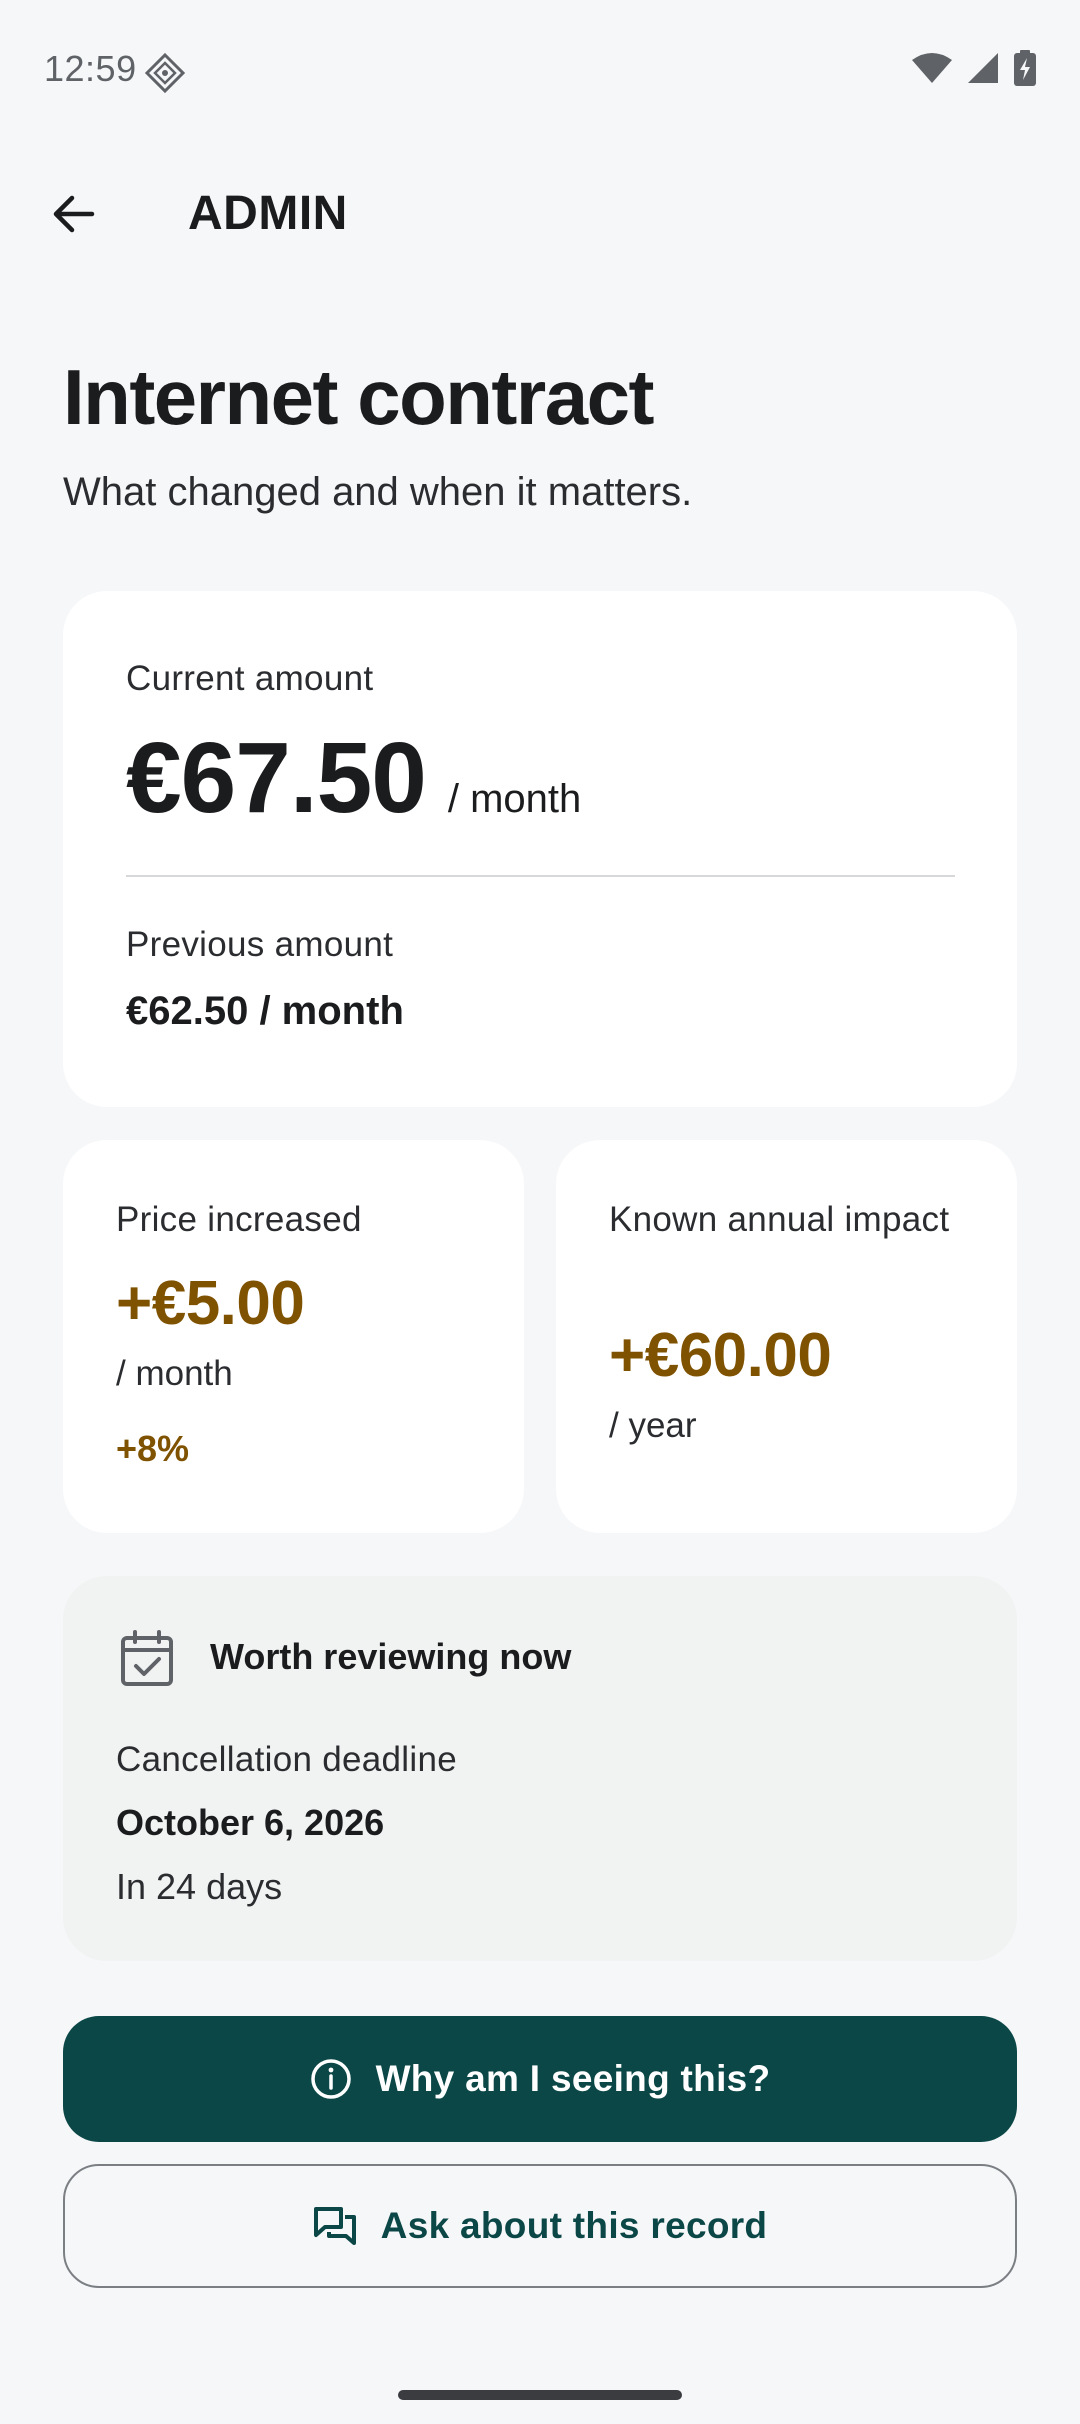  I want to click on page-title: Internet contract, so click(358, 397).